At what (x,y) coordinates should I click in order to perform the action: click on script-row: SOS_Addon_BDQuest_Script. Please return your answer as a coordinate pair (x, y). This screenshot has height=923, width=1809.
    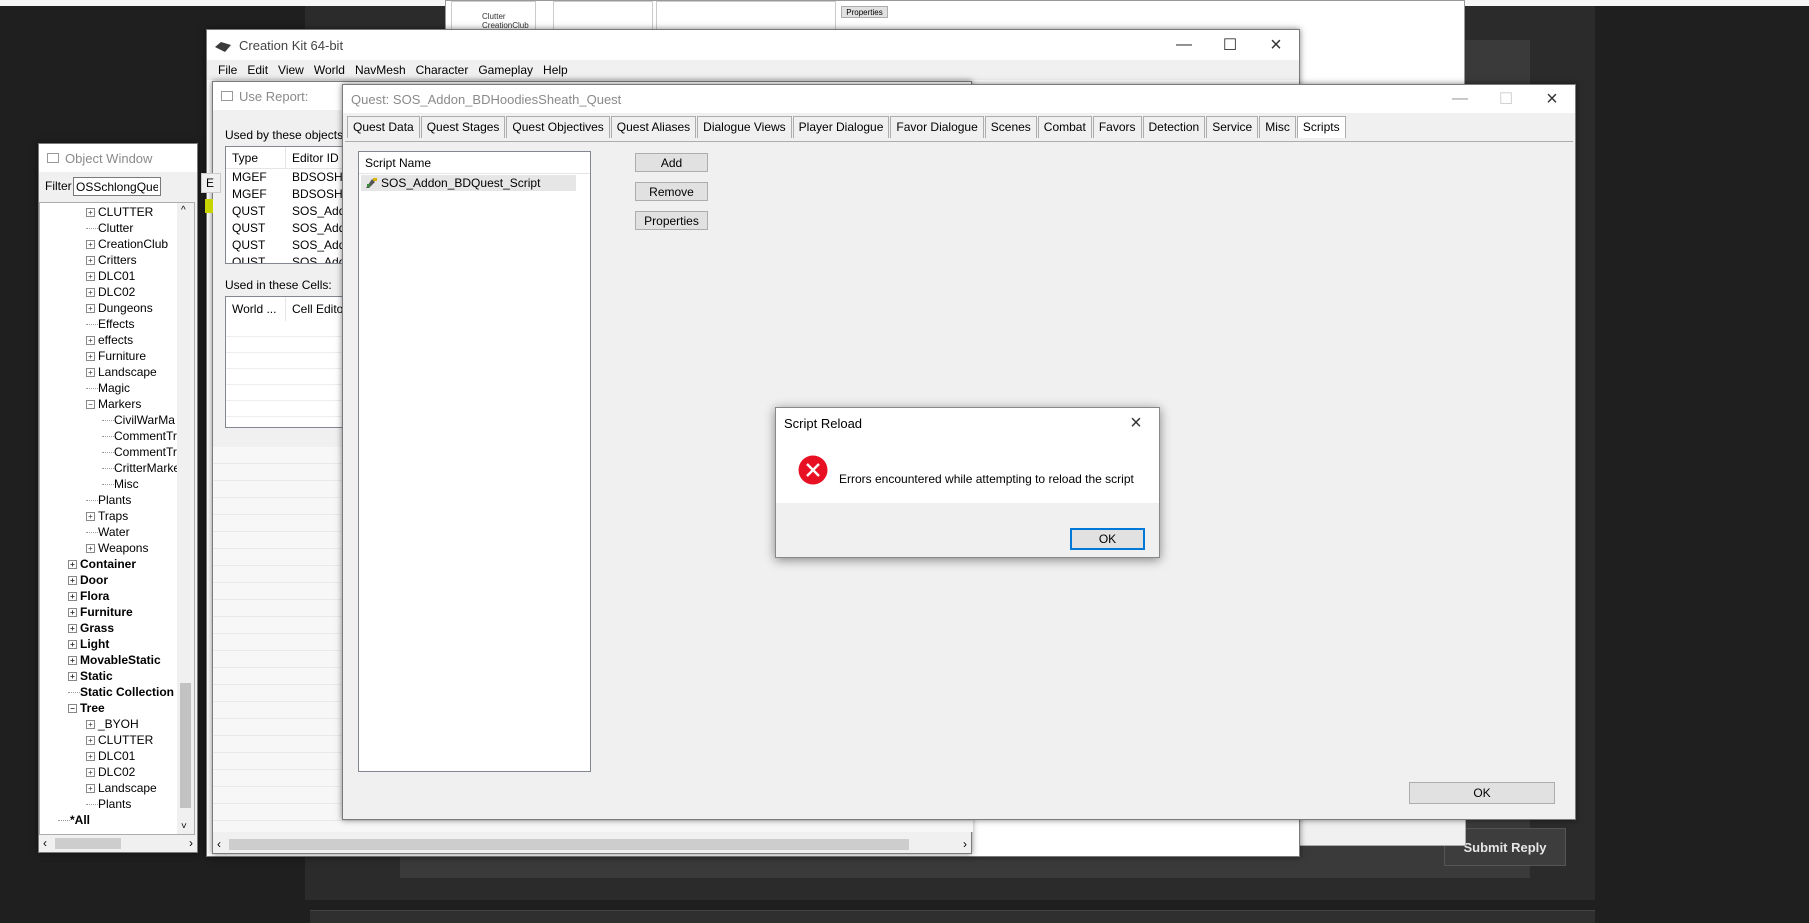
    Looking at the image, I should click on (468, 183).